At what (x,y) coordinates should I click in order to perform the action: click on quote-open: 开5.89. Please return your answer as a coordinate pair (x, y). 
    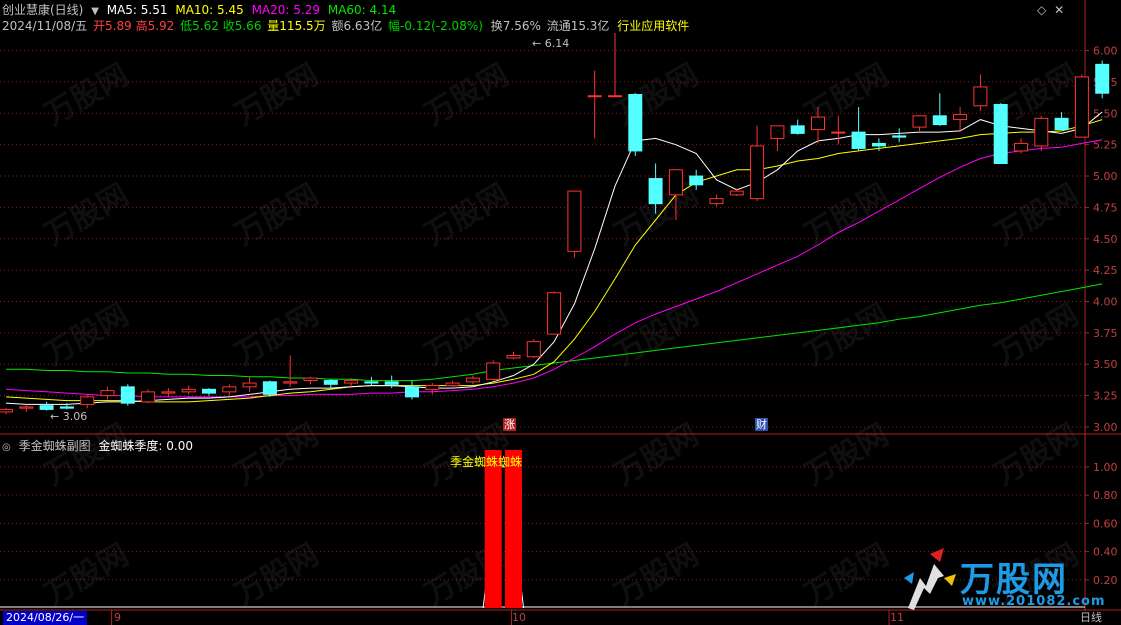
    Looking at the image, I should click on (112, 26).